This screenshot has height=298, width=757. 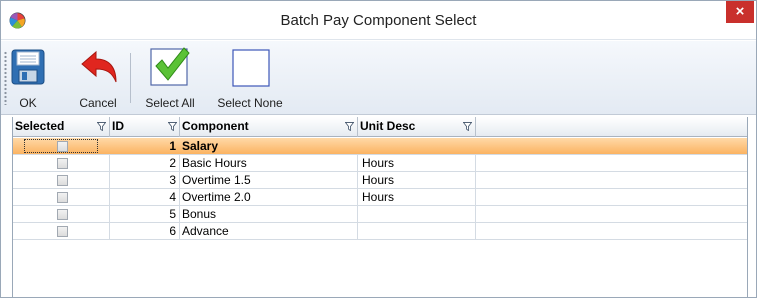 I want to click on table-row: 2 Basic Hours Hours, so click(x=380, y=163).